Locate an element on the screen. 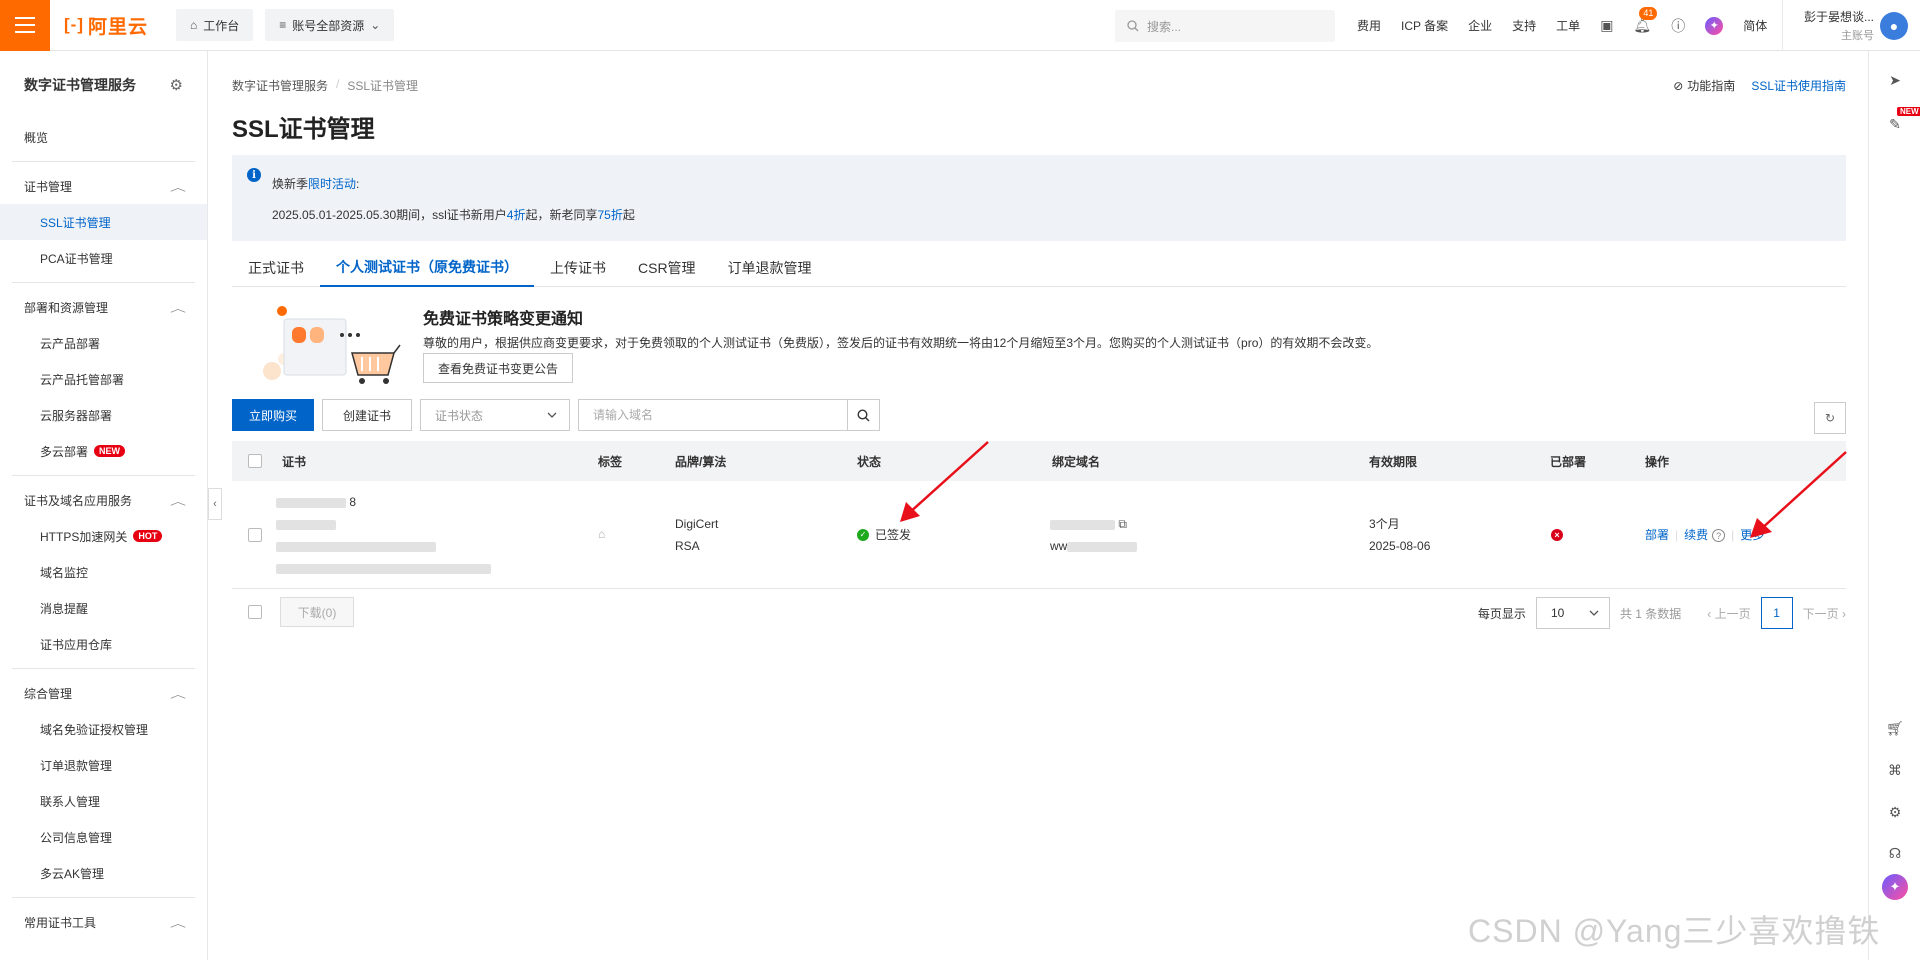  view-announcement-button: 查看免费证书变更公告 is located at coordinates (498, 368).